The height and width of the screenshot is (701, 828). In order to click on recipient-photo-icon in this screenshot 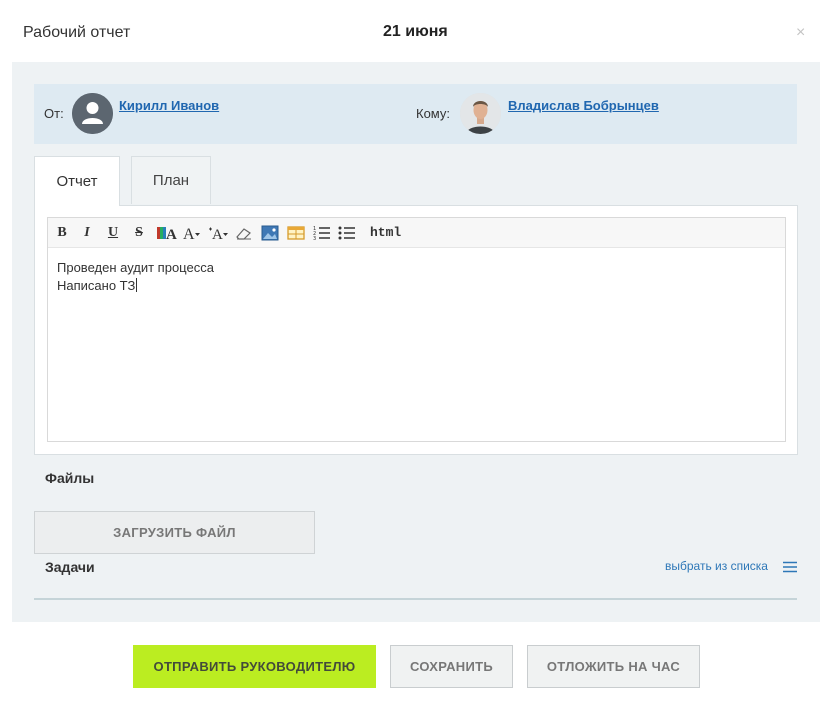, I will do `click(480, 113)`.